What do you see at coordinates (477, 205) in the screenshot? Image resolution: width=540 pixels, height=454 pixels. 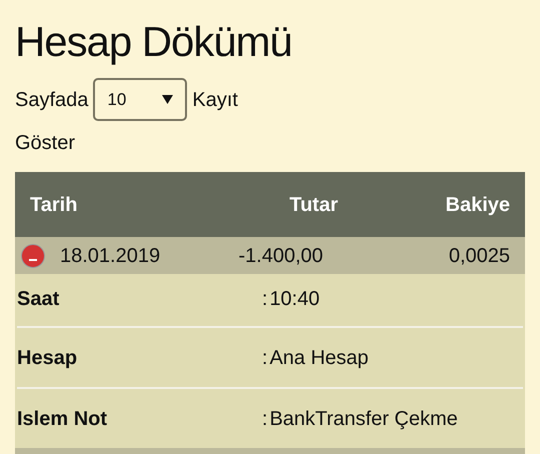 I see `column-header: Bakiye` at bounding box center [477, 205].